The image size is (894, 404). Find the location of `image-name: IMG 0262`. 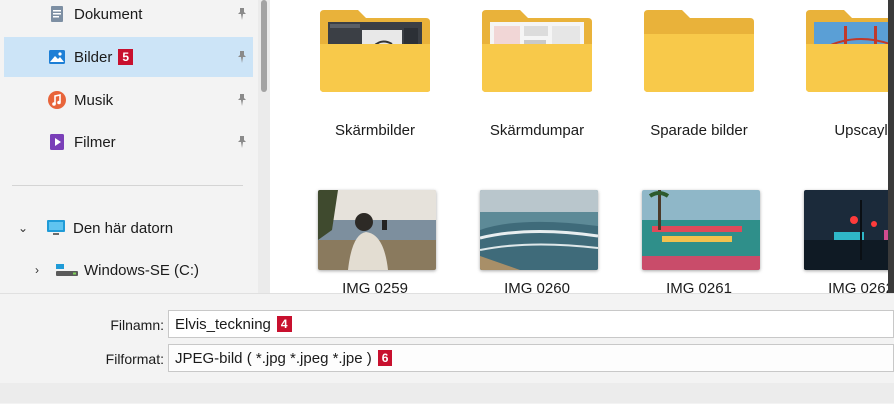

image-name: IMG 0262 is located at coordinates (861, 286).